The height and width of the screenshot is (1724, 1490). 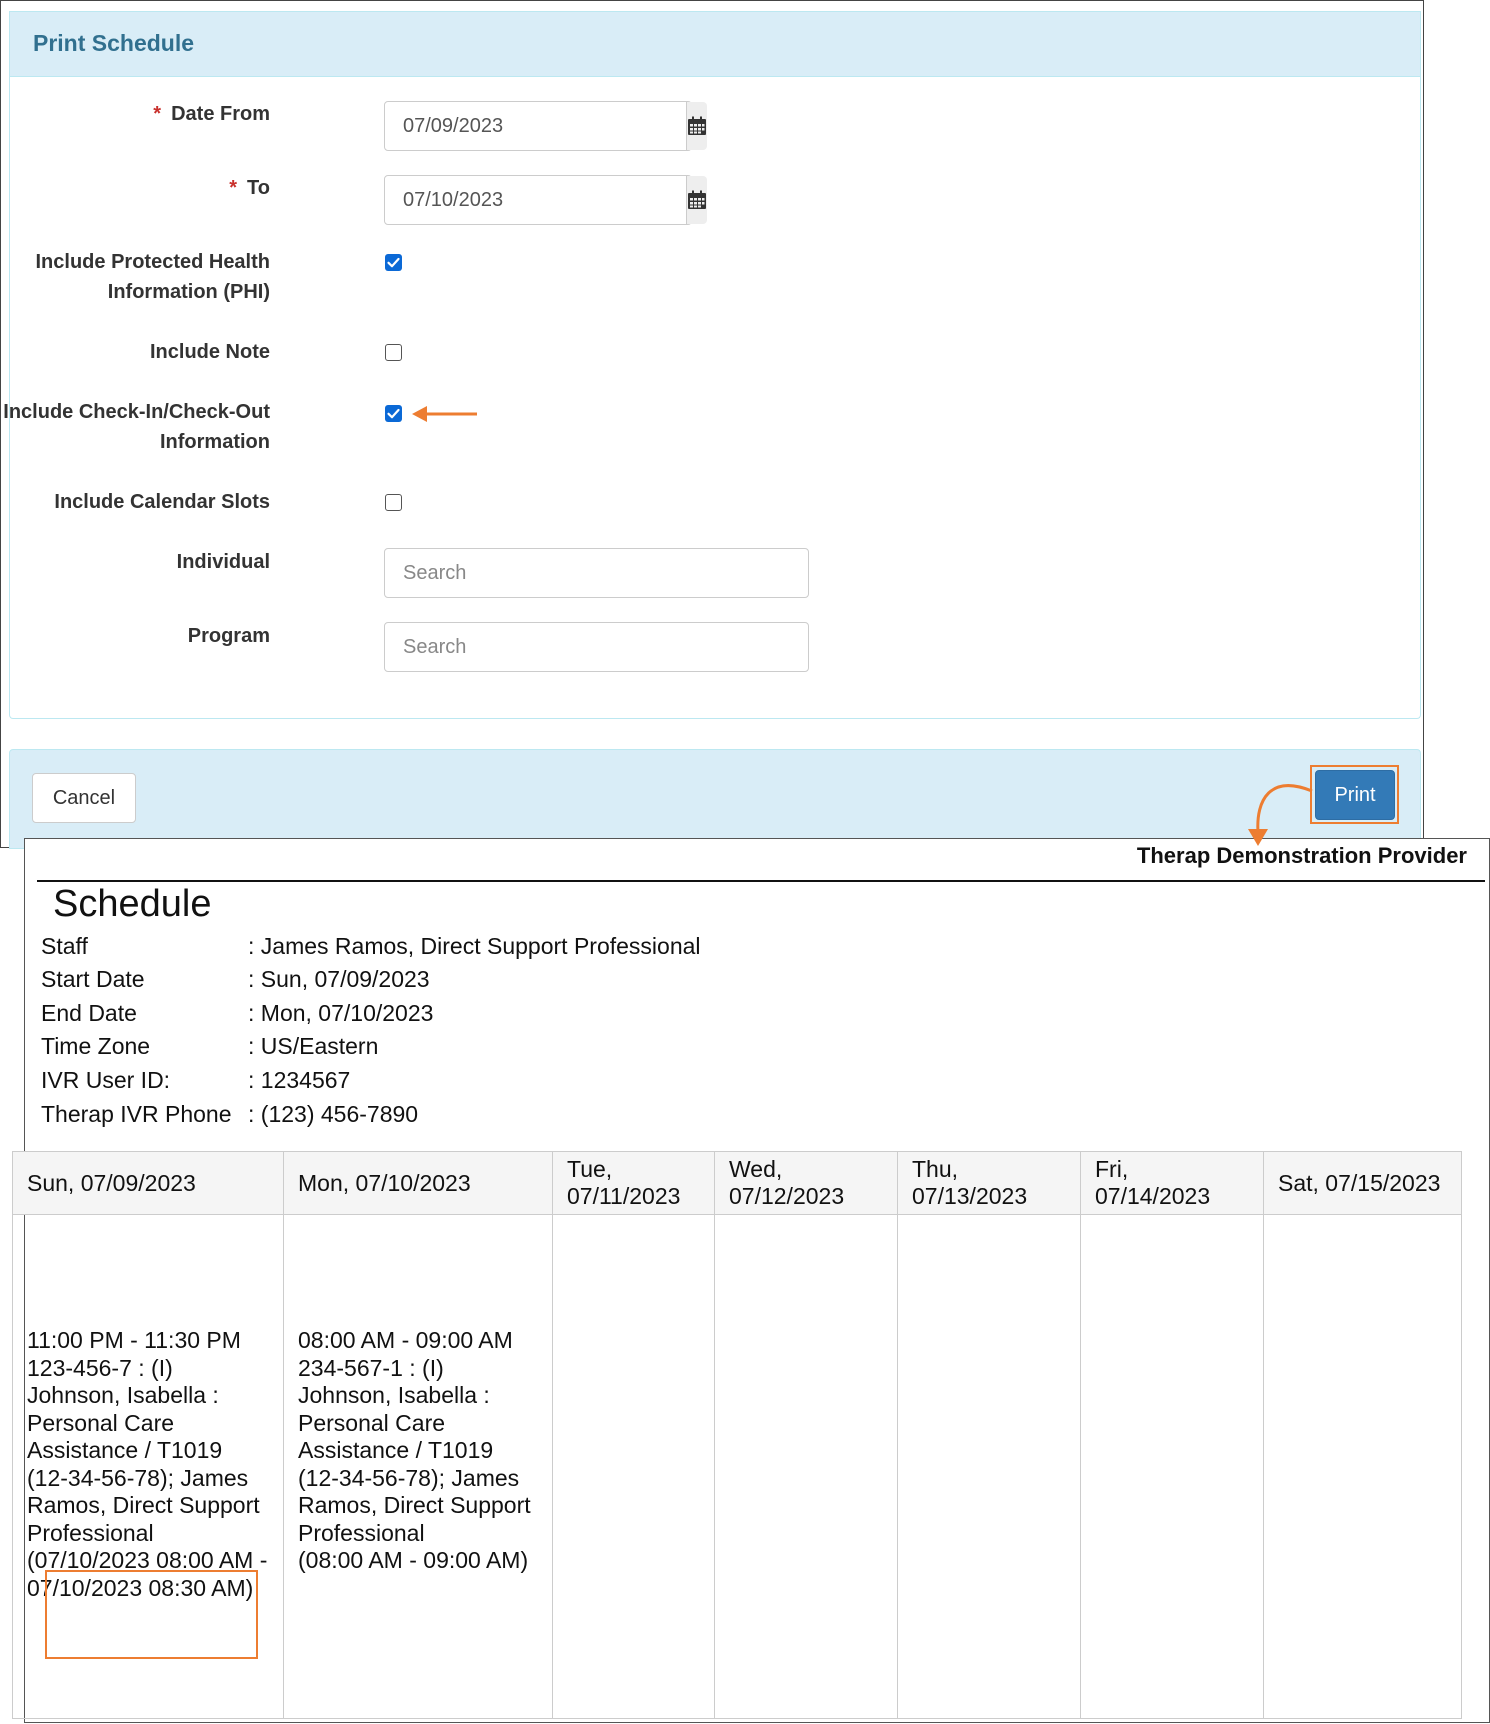 I want to click on date-from-label: * Date From, so click(x=211, y=114).